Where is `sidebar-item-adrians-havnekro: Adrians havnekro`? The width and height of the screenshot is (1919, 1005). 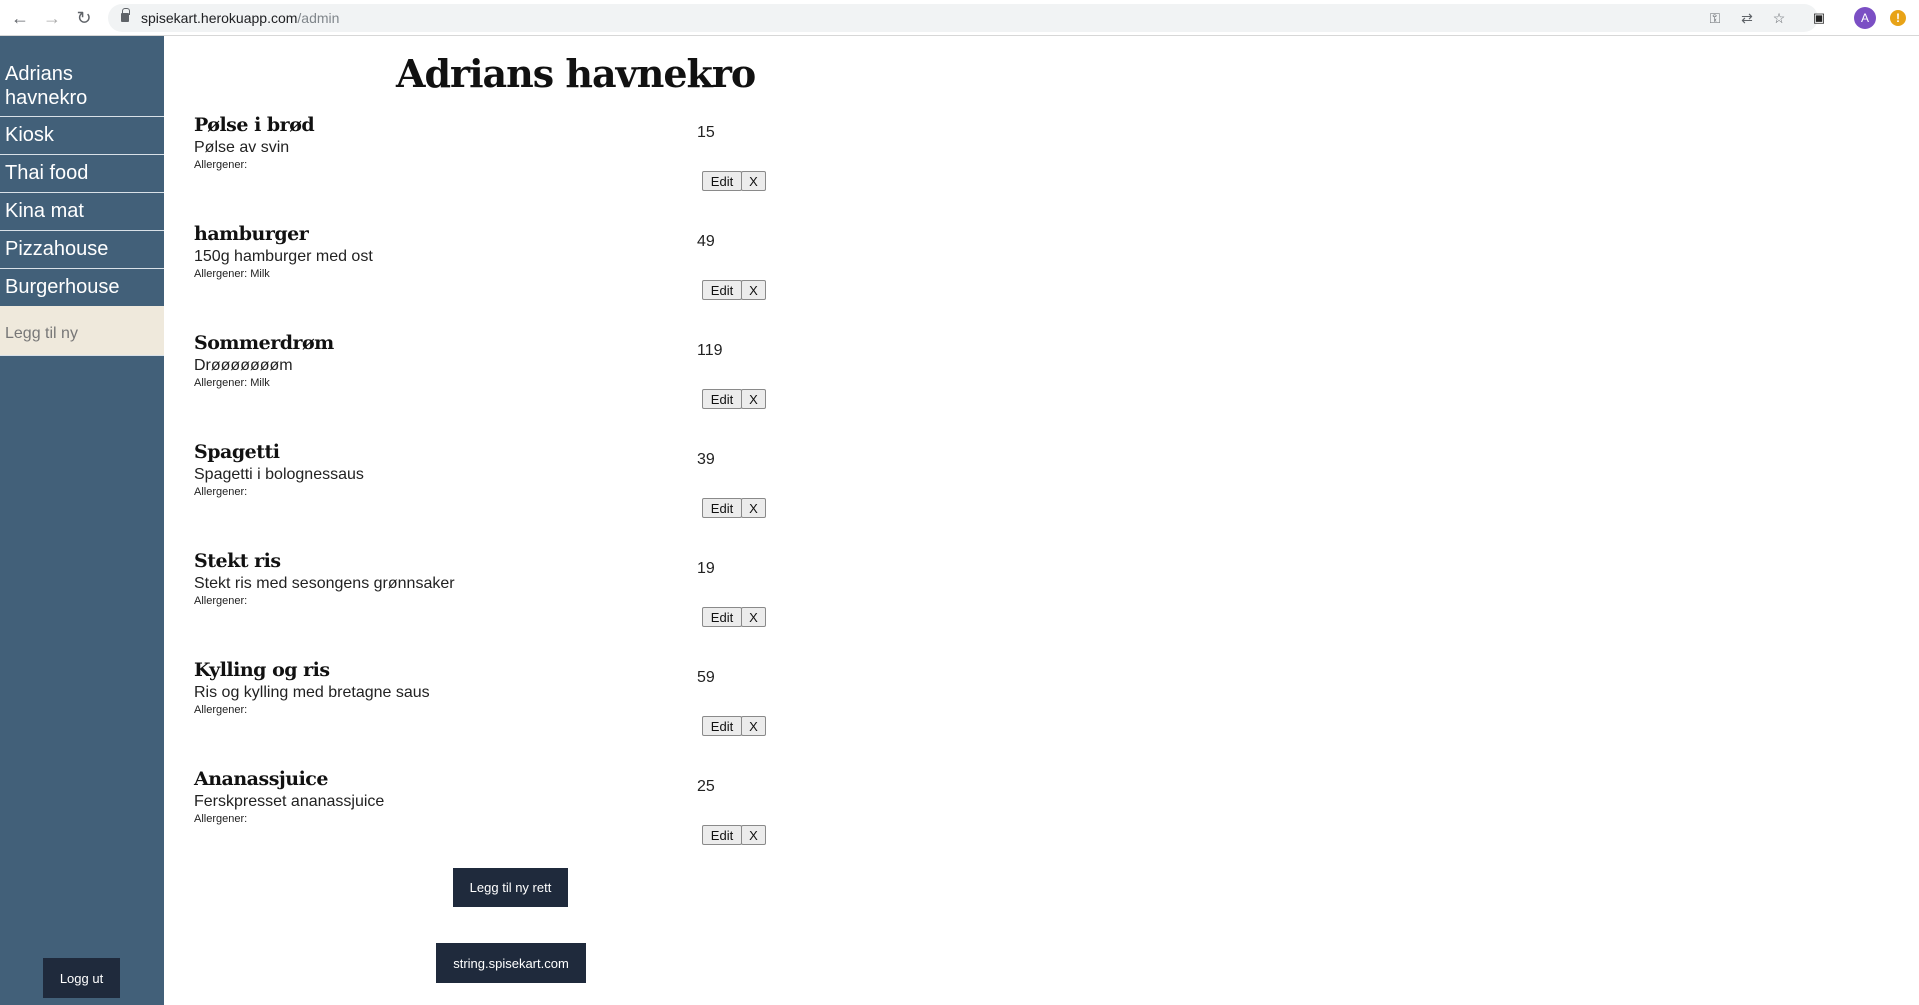
sidebar-item-adrians-havnekro: Adrians havnekro is located at coordinates (82, 76).